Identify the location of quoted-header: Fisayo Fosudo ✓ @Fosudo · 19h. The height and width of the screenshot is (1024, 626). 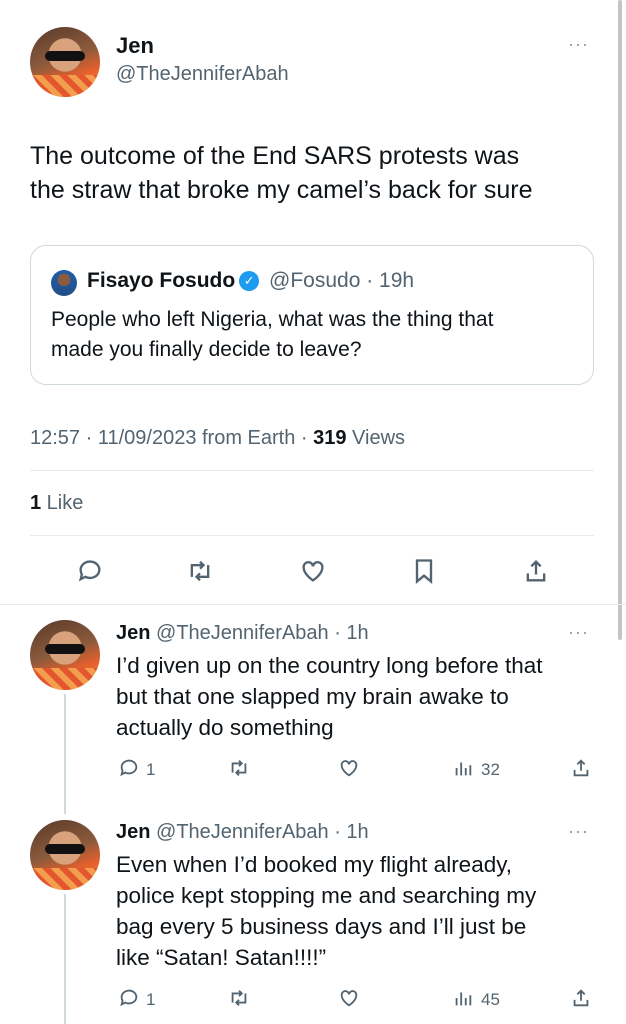
(250, 281).